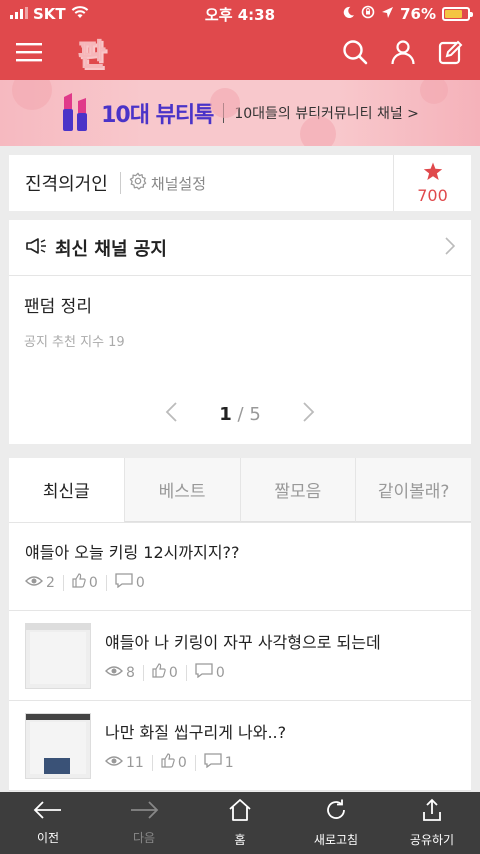  I want to click on share-label: 공유하기, so click(432, 840).